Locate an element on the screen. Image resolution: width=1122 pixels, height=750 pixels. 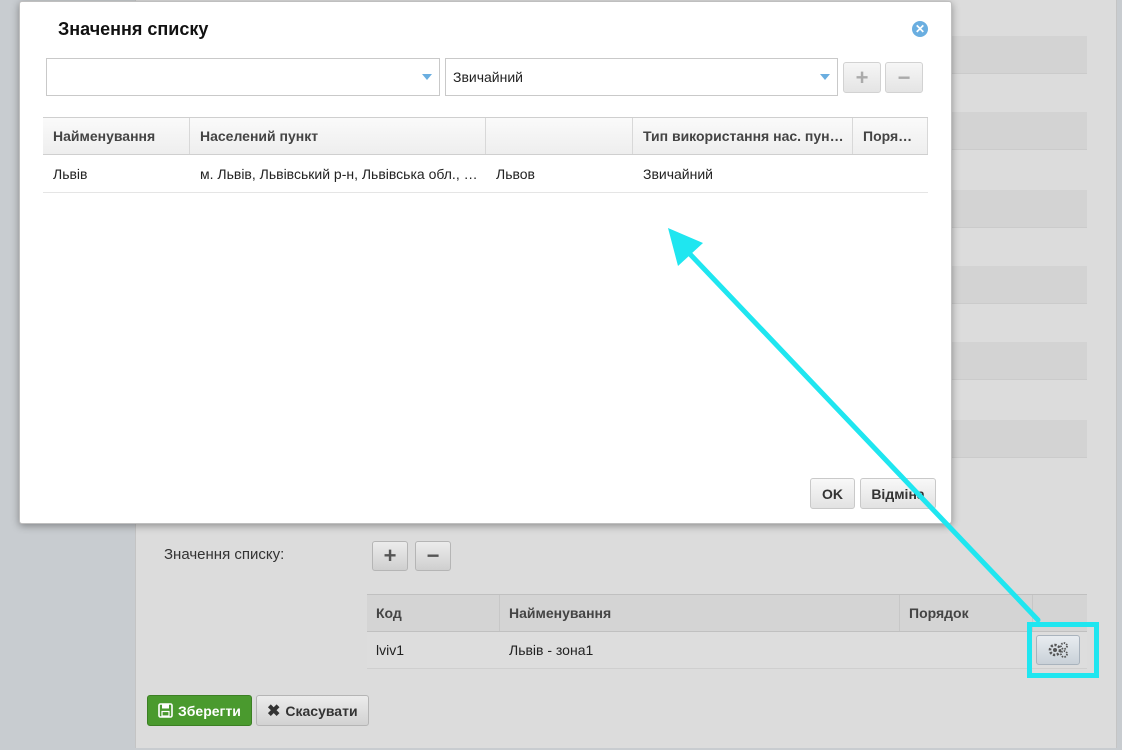
cancel-button: ✖ Скасувати is located at coordinates (312, 710).